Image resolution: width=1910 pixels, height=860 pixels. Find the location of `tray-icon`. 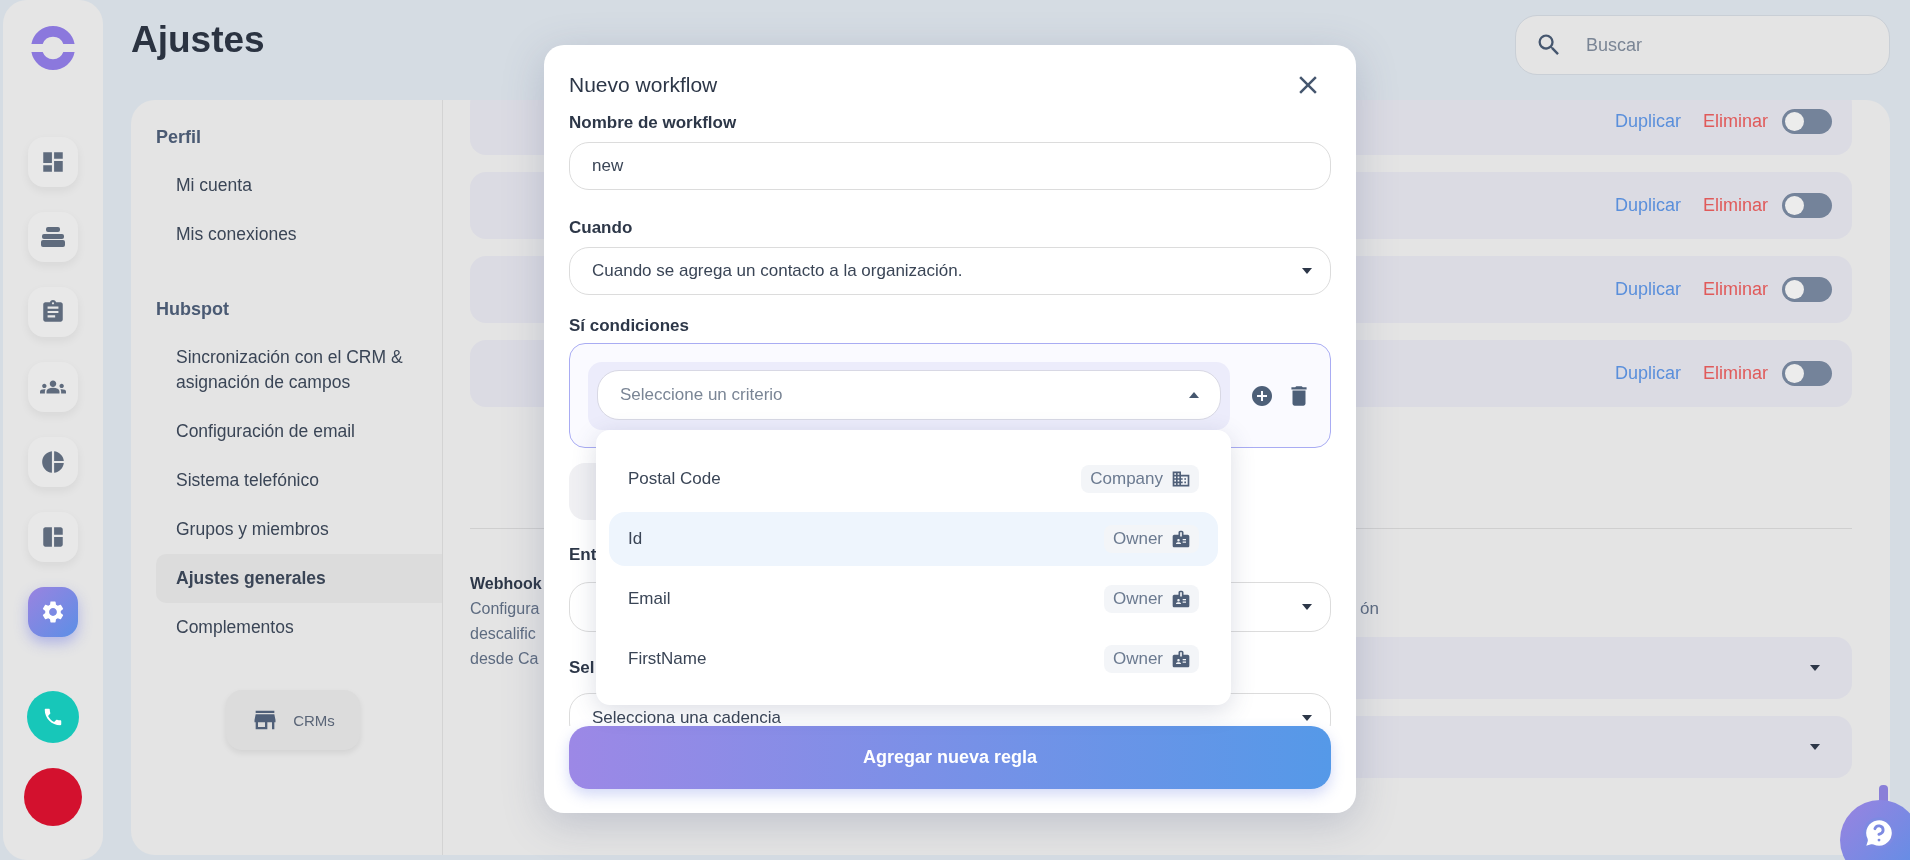

tray-icon is located at coordinates (53, 237).